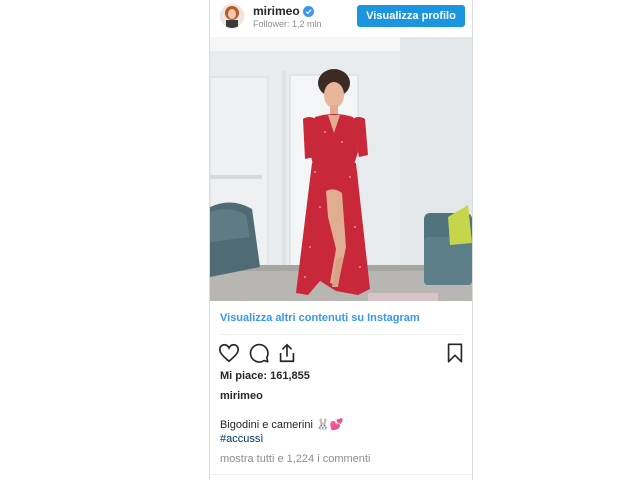  Describe the element at coordinates (241, 439) in the screenshot. I see `hashtag-link: #accussì` at that location.